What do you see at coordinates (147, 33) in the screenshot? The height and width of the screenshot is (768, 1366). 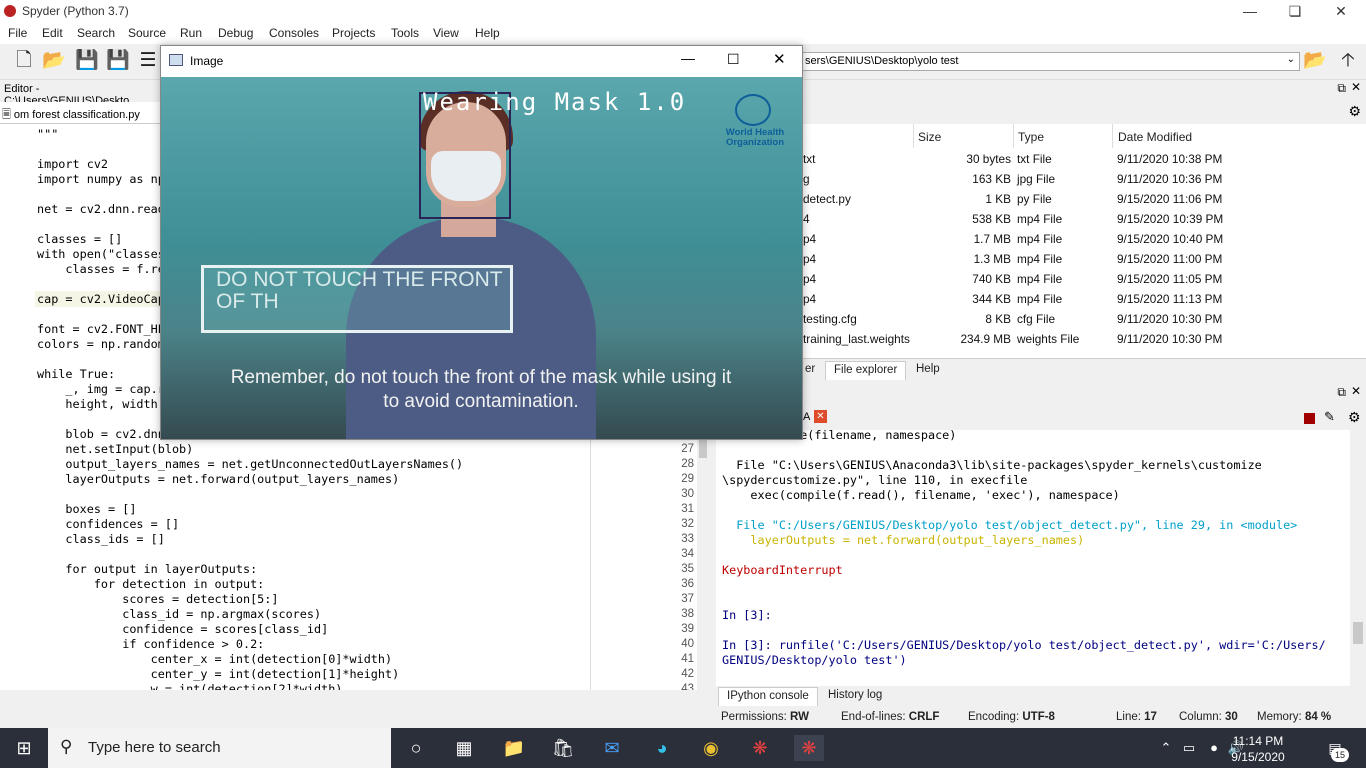 I see `menu-source: Source` at bounding box center [147, 33].